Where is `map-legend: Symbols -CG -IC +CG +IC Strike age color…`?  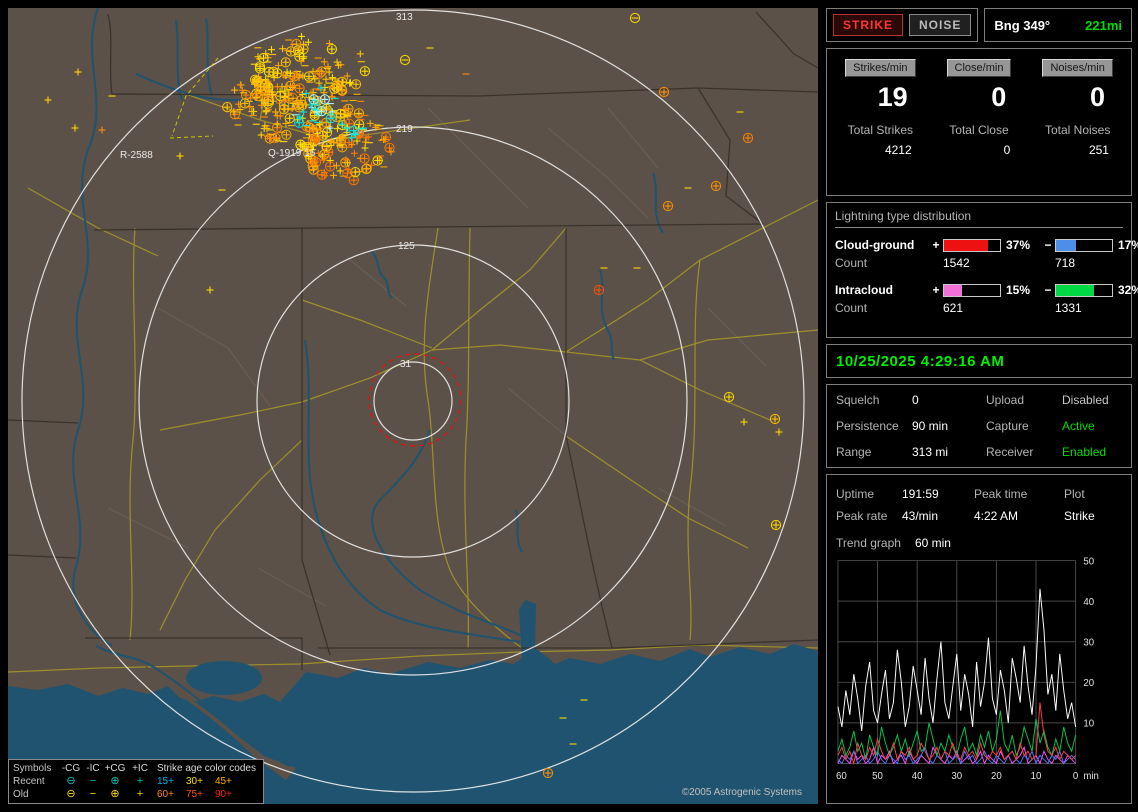
map-legend: Symbols -CG -IC +CG +IC Strike age color… is located at coordinates (136, 781).